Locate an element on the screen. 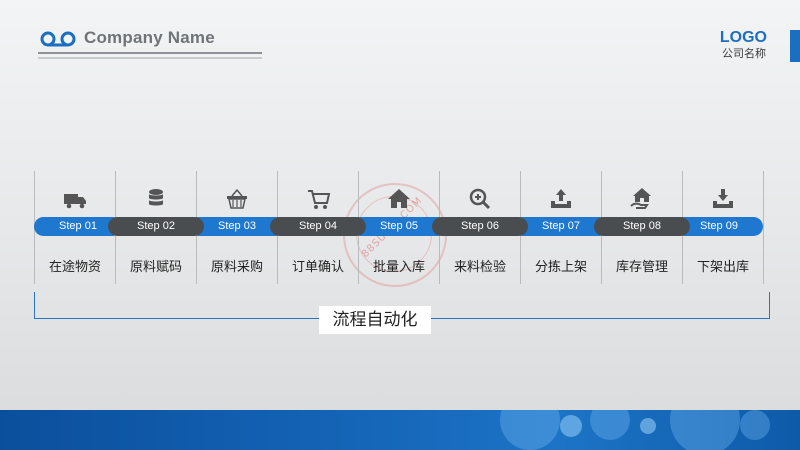 Image resolution: width=800 pixels, height=450 pixels. step-label: 订单确认 is located at coordinates (317, 267).